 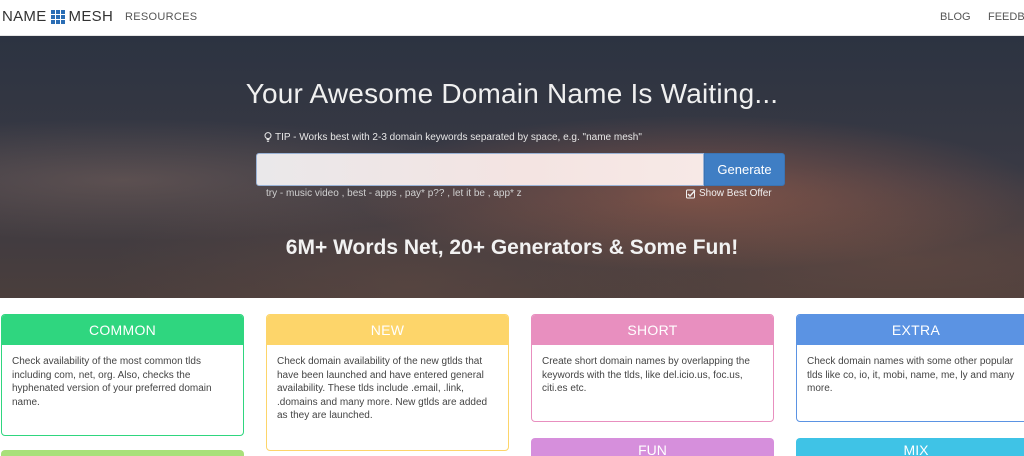 I want to click on lightbulb-icon, so click(x=268, y=137).